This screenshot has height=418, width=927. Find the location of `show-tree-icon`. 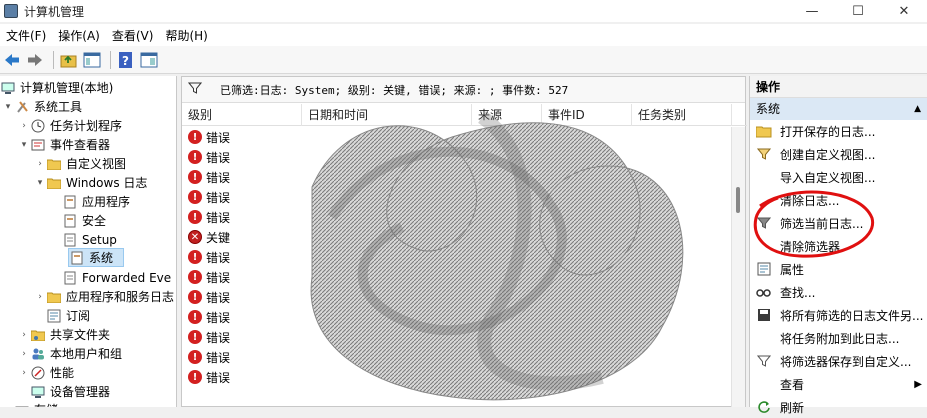

show-tree-icon is located at coordinates (92, 60).